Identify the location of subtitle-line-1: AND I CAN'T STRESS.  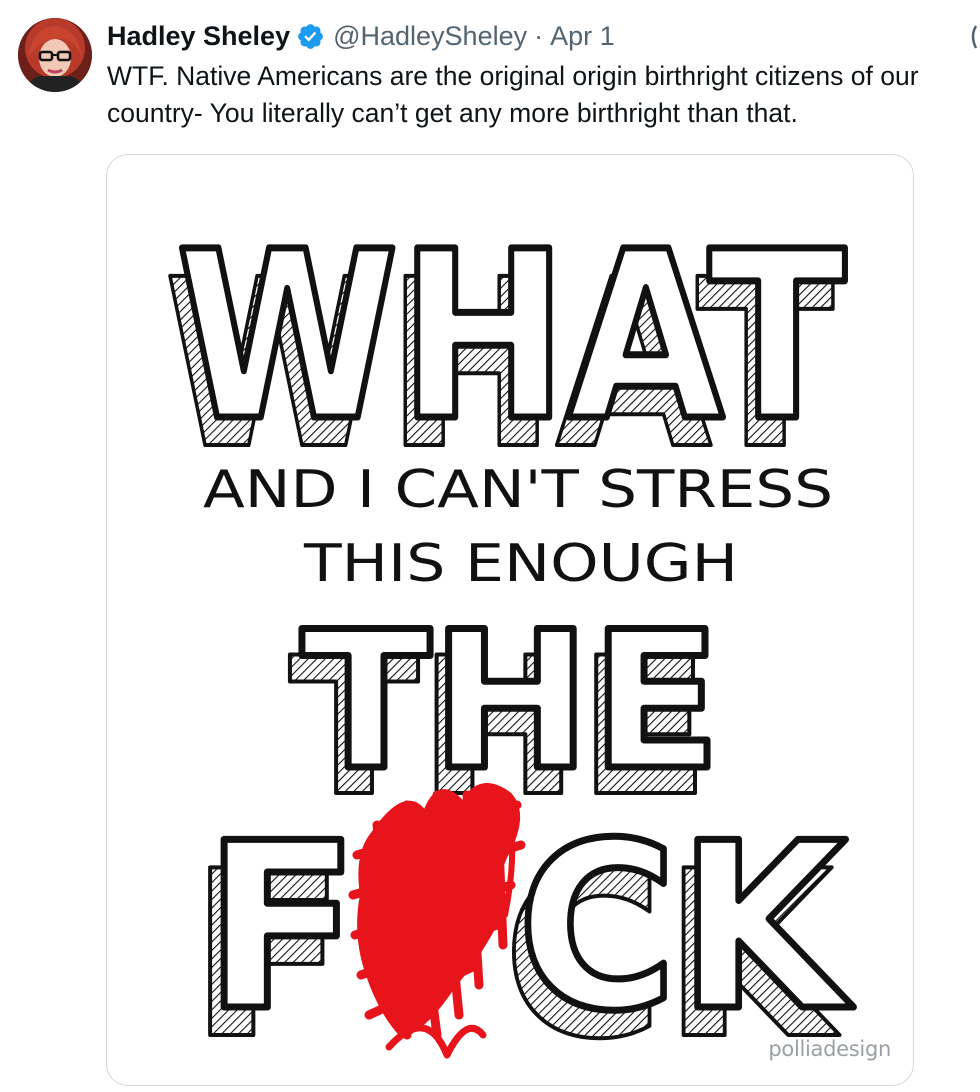
(518, 490).